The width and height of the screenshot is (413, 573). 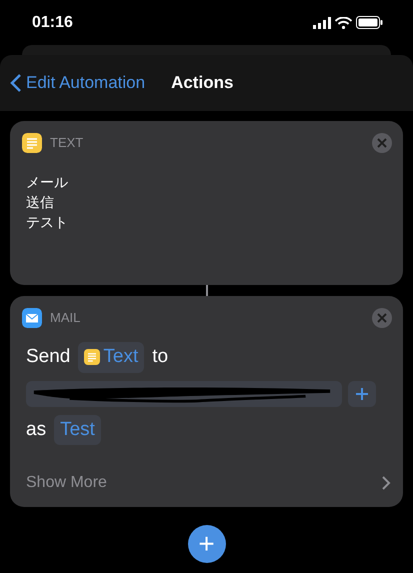 What do you see at coordinates (111, 357) in the screenshot?
I see `variable-token: Text` at bounding box center [111, 357].